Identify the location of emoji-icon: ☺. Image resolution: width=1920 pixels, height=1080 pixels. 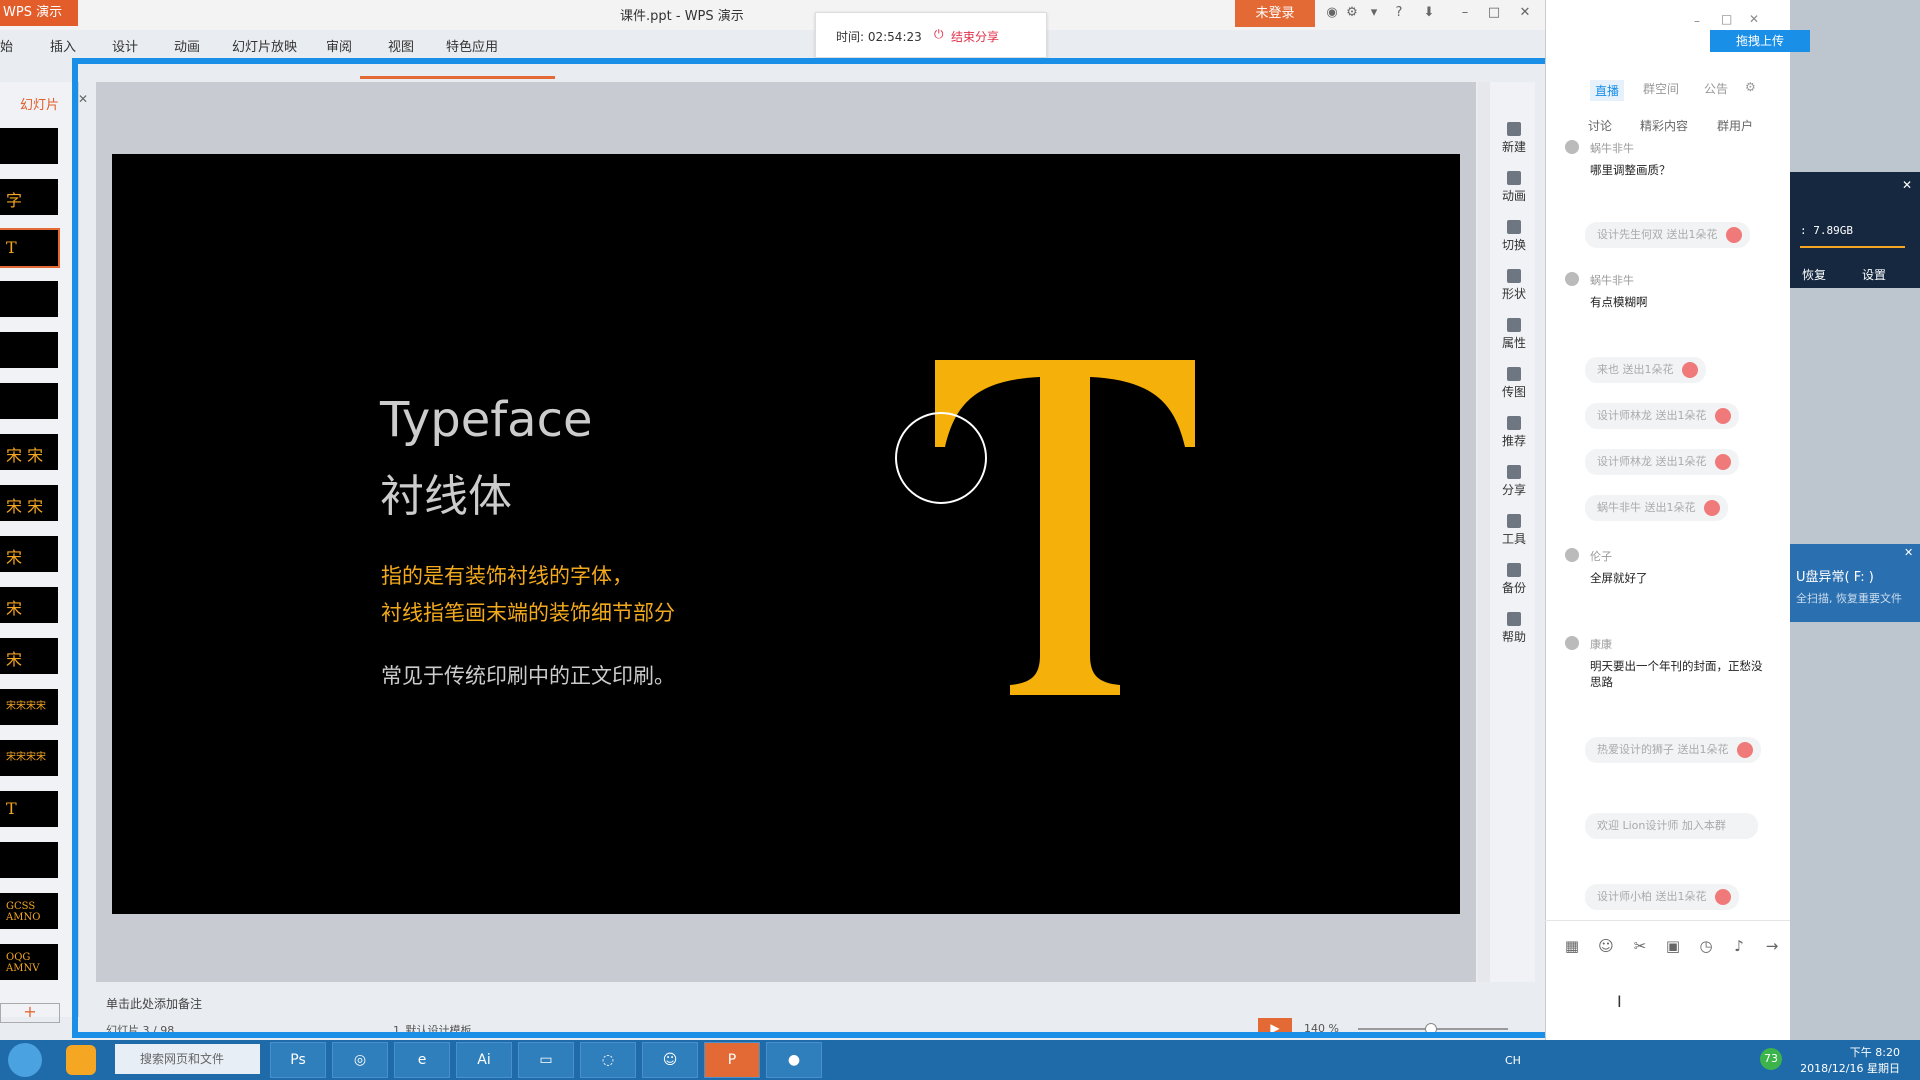
(1606, 946).